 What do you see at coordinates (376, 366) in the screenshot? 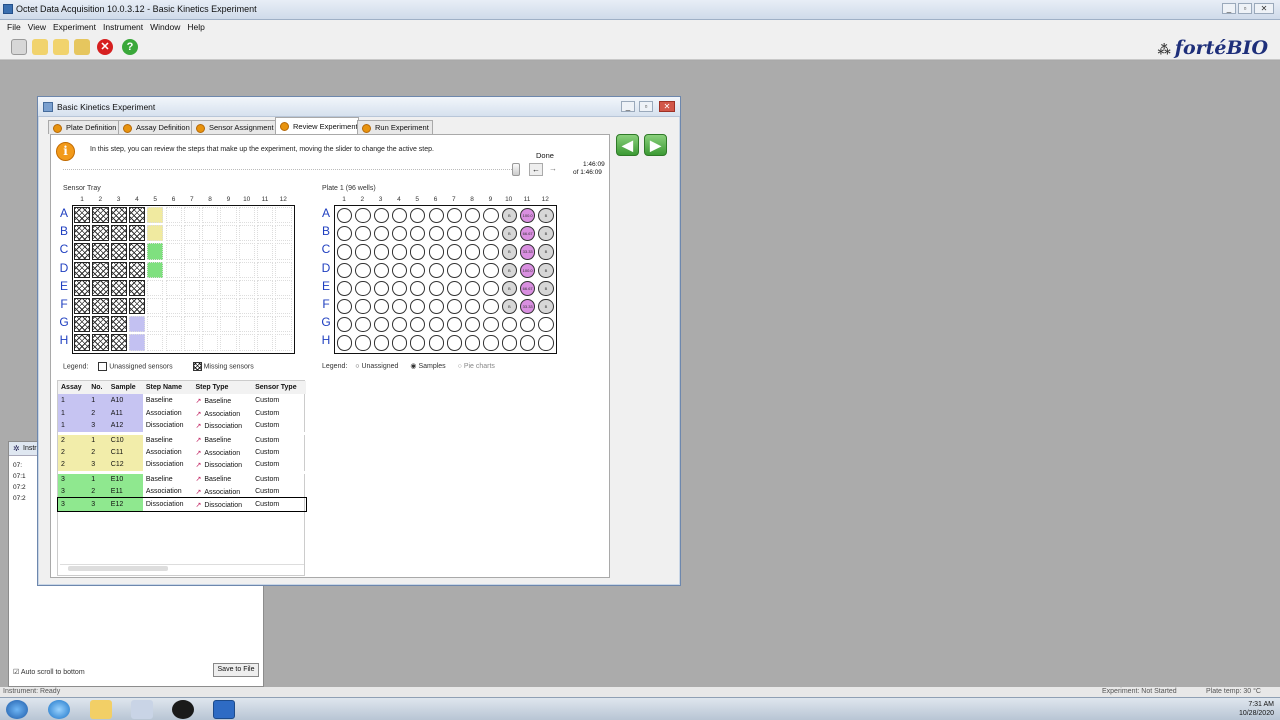
I see `radio-unassigned: ○ Unassigned` at bounding box center [376, 366].